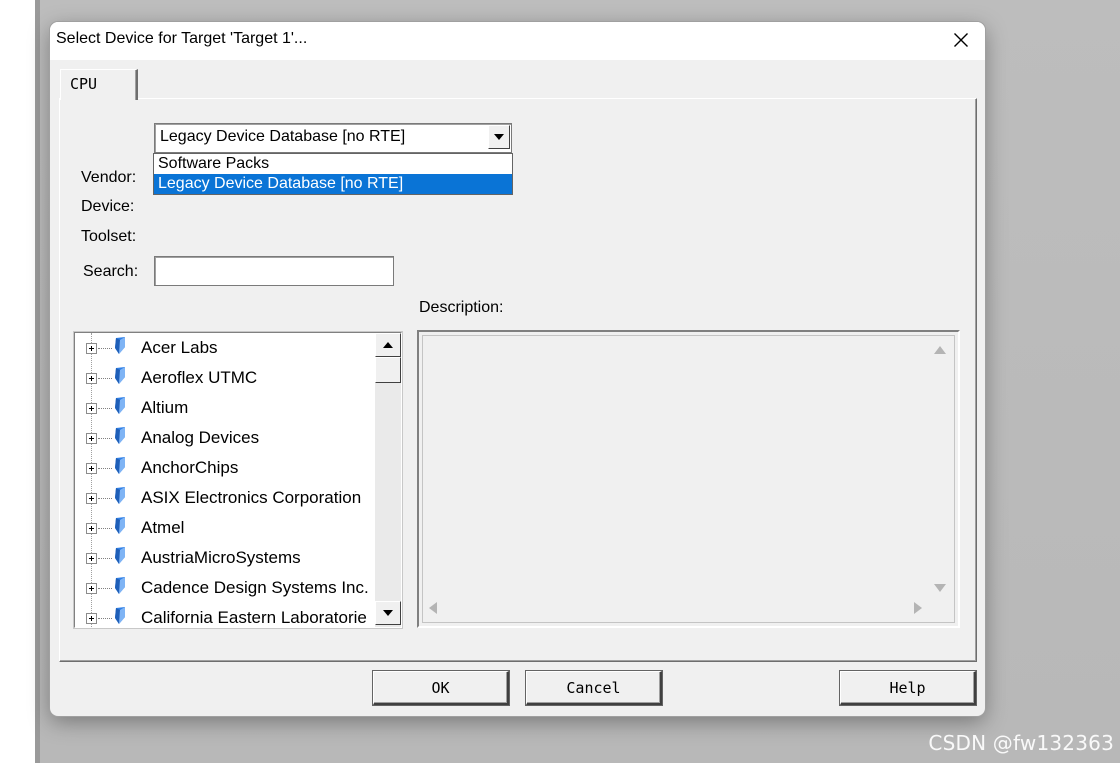  I want to click on tree-item-label: Analog Devices, so click(200, 437).